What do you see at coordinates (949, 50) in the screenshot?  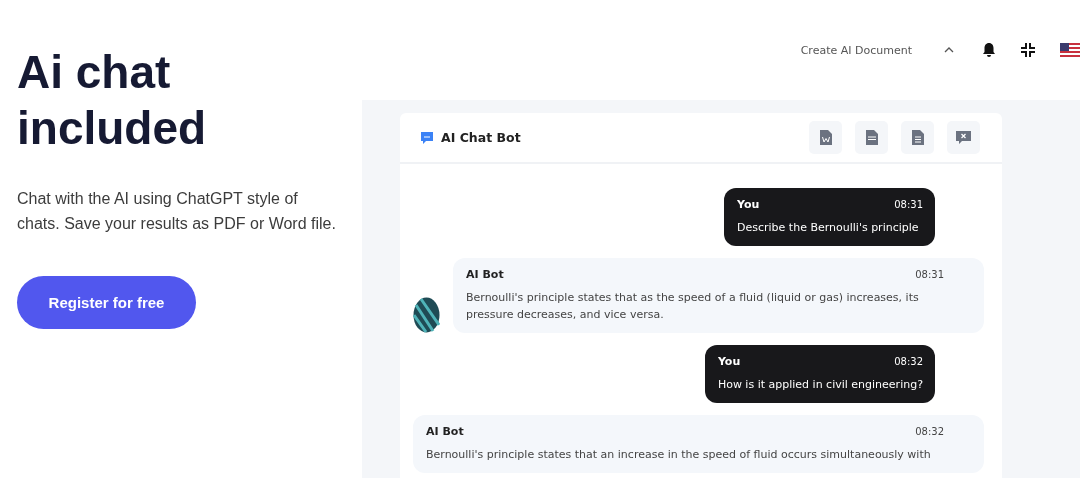 I see `caret-icon` at bounding box center [949, 50].